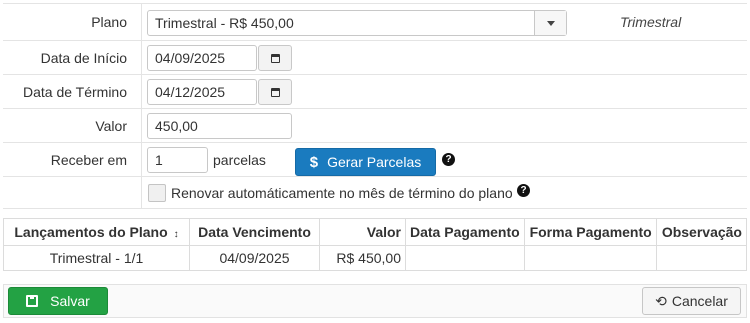  What do you see at coordinates (254, 258) in the screenshot?
I see `table-cell: 04/09/2025` at bounding box center [254, 258].